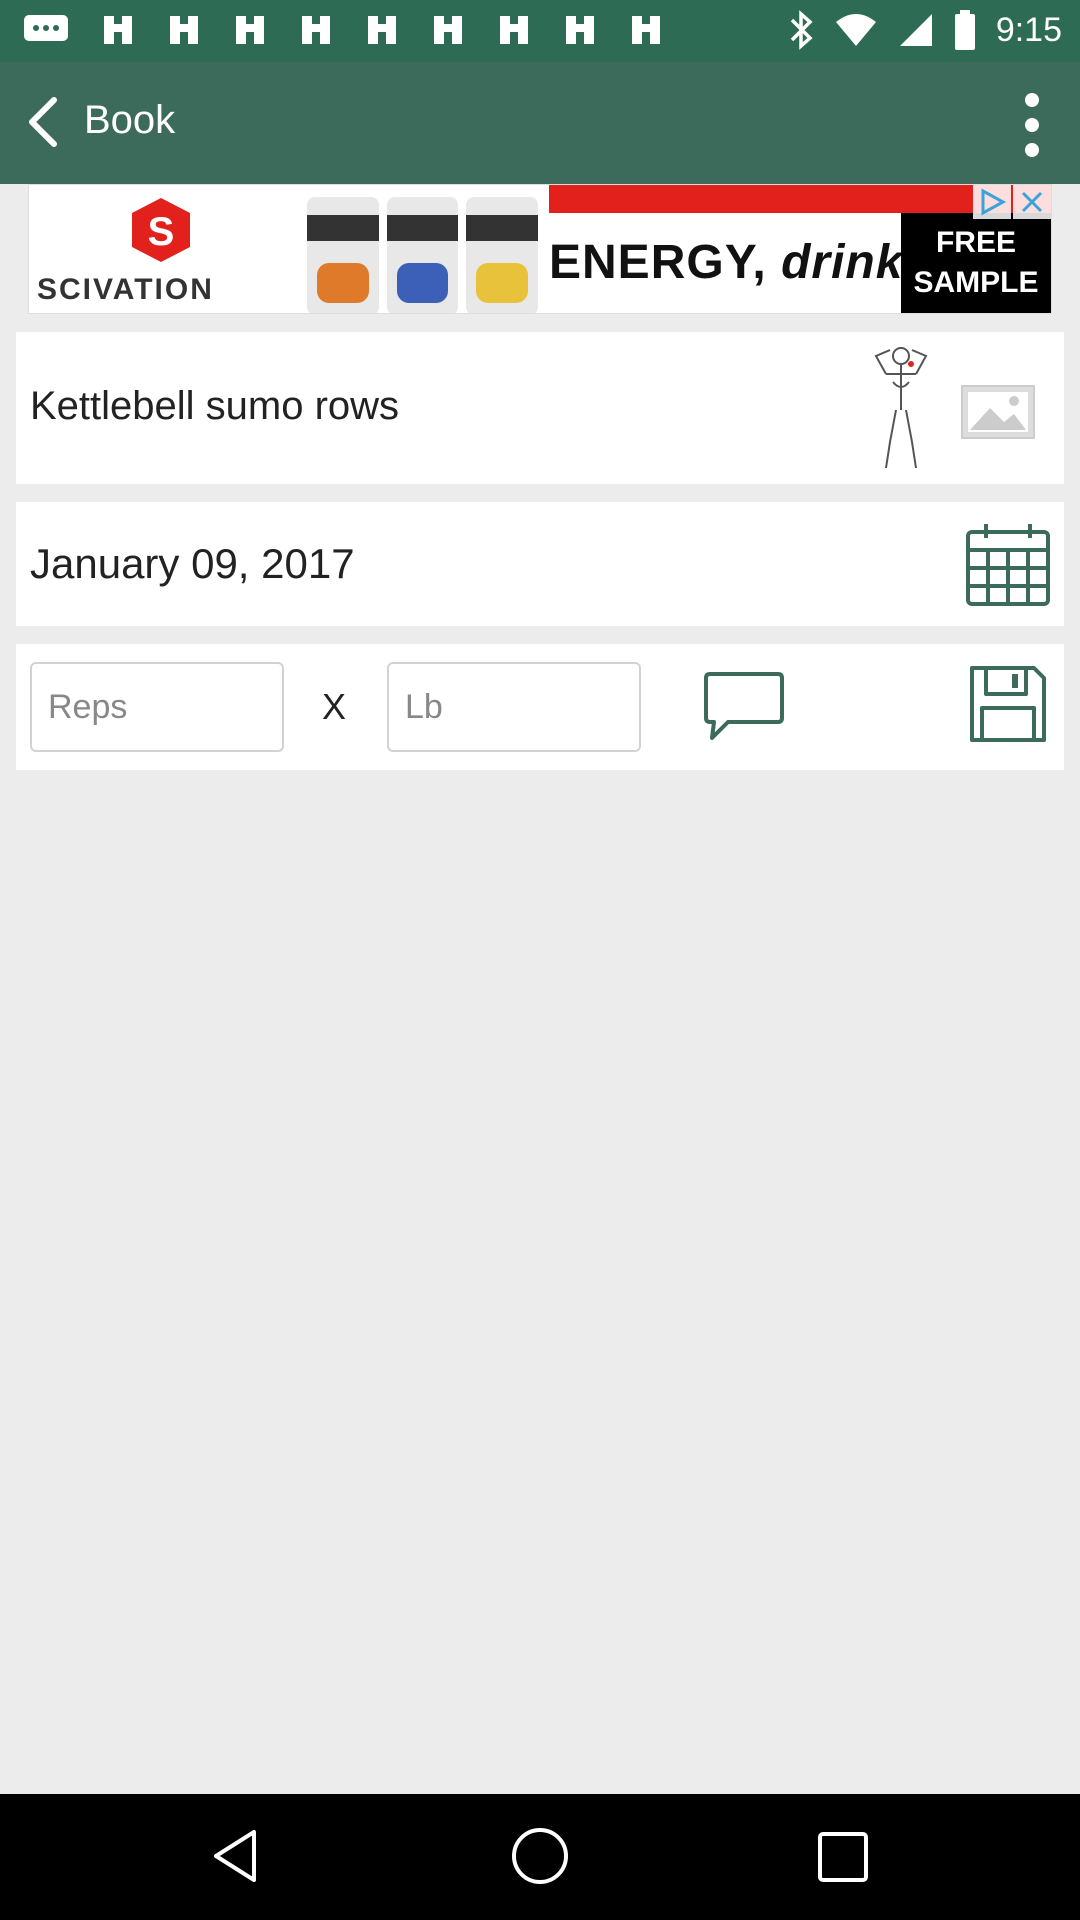 The image size is (1080, 1920). I want to click on save-icon, so click(1008, 704).